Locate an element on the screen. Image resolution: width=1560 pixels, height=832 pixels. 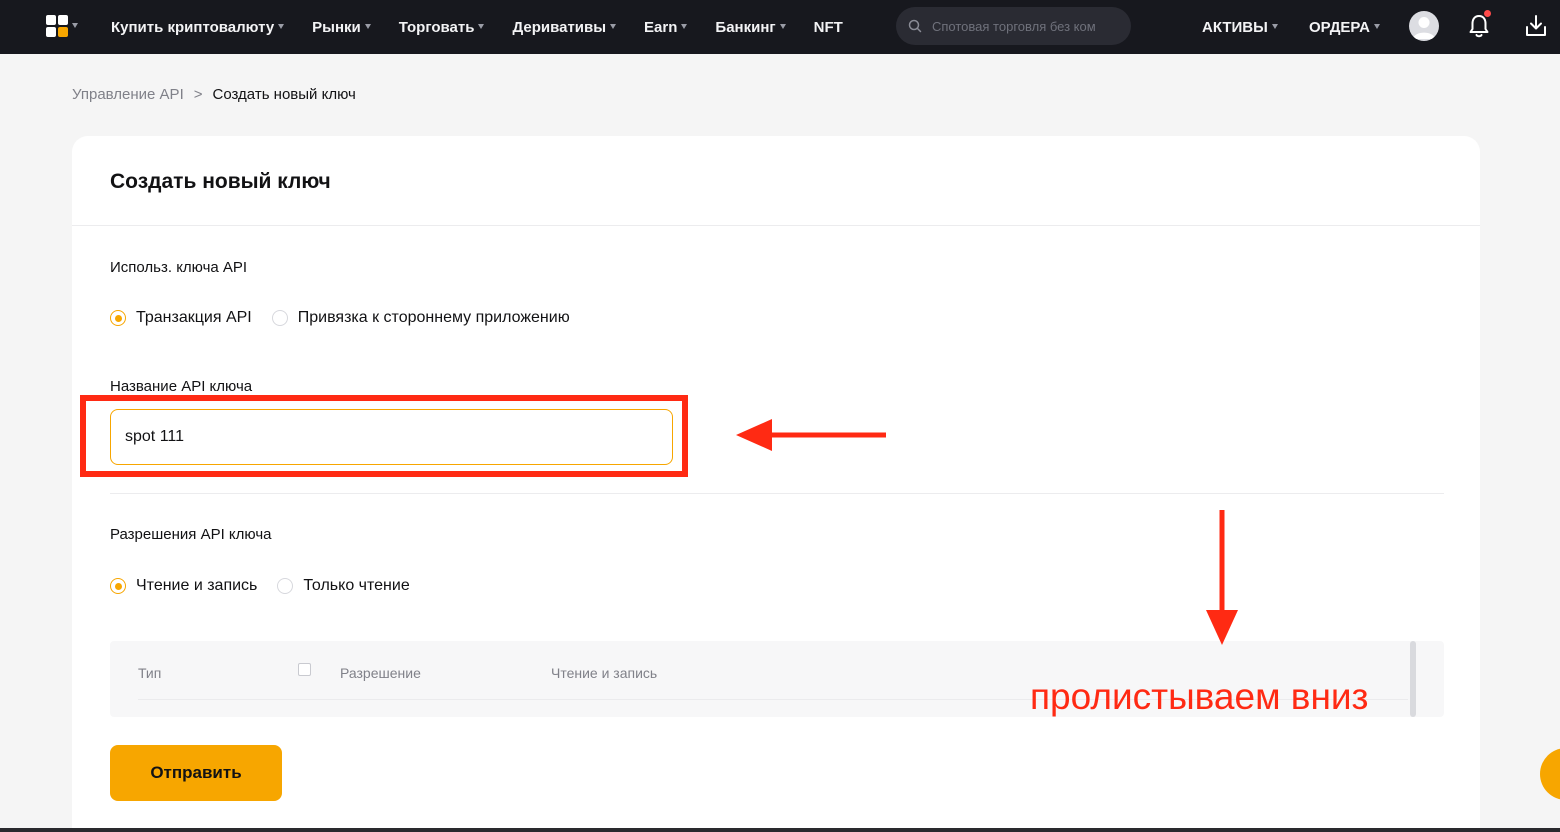
nav-item-label: NFT is located at coordinates (828, 27).